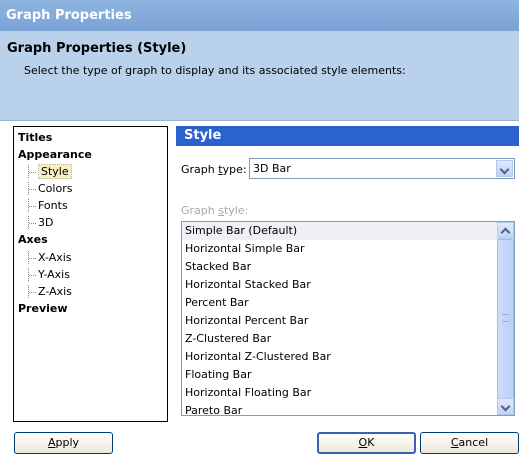  I want to click on tree-group-axes: Axes, so click(33, 239).